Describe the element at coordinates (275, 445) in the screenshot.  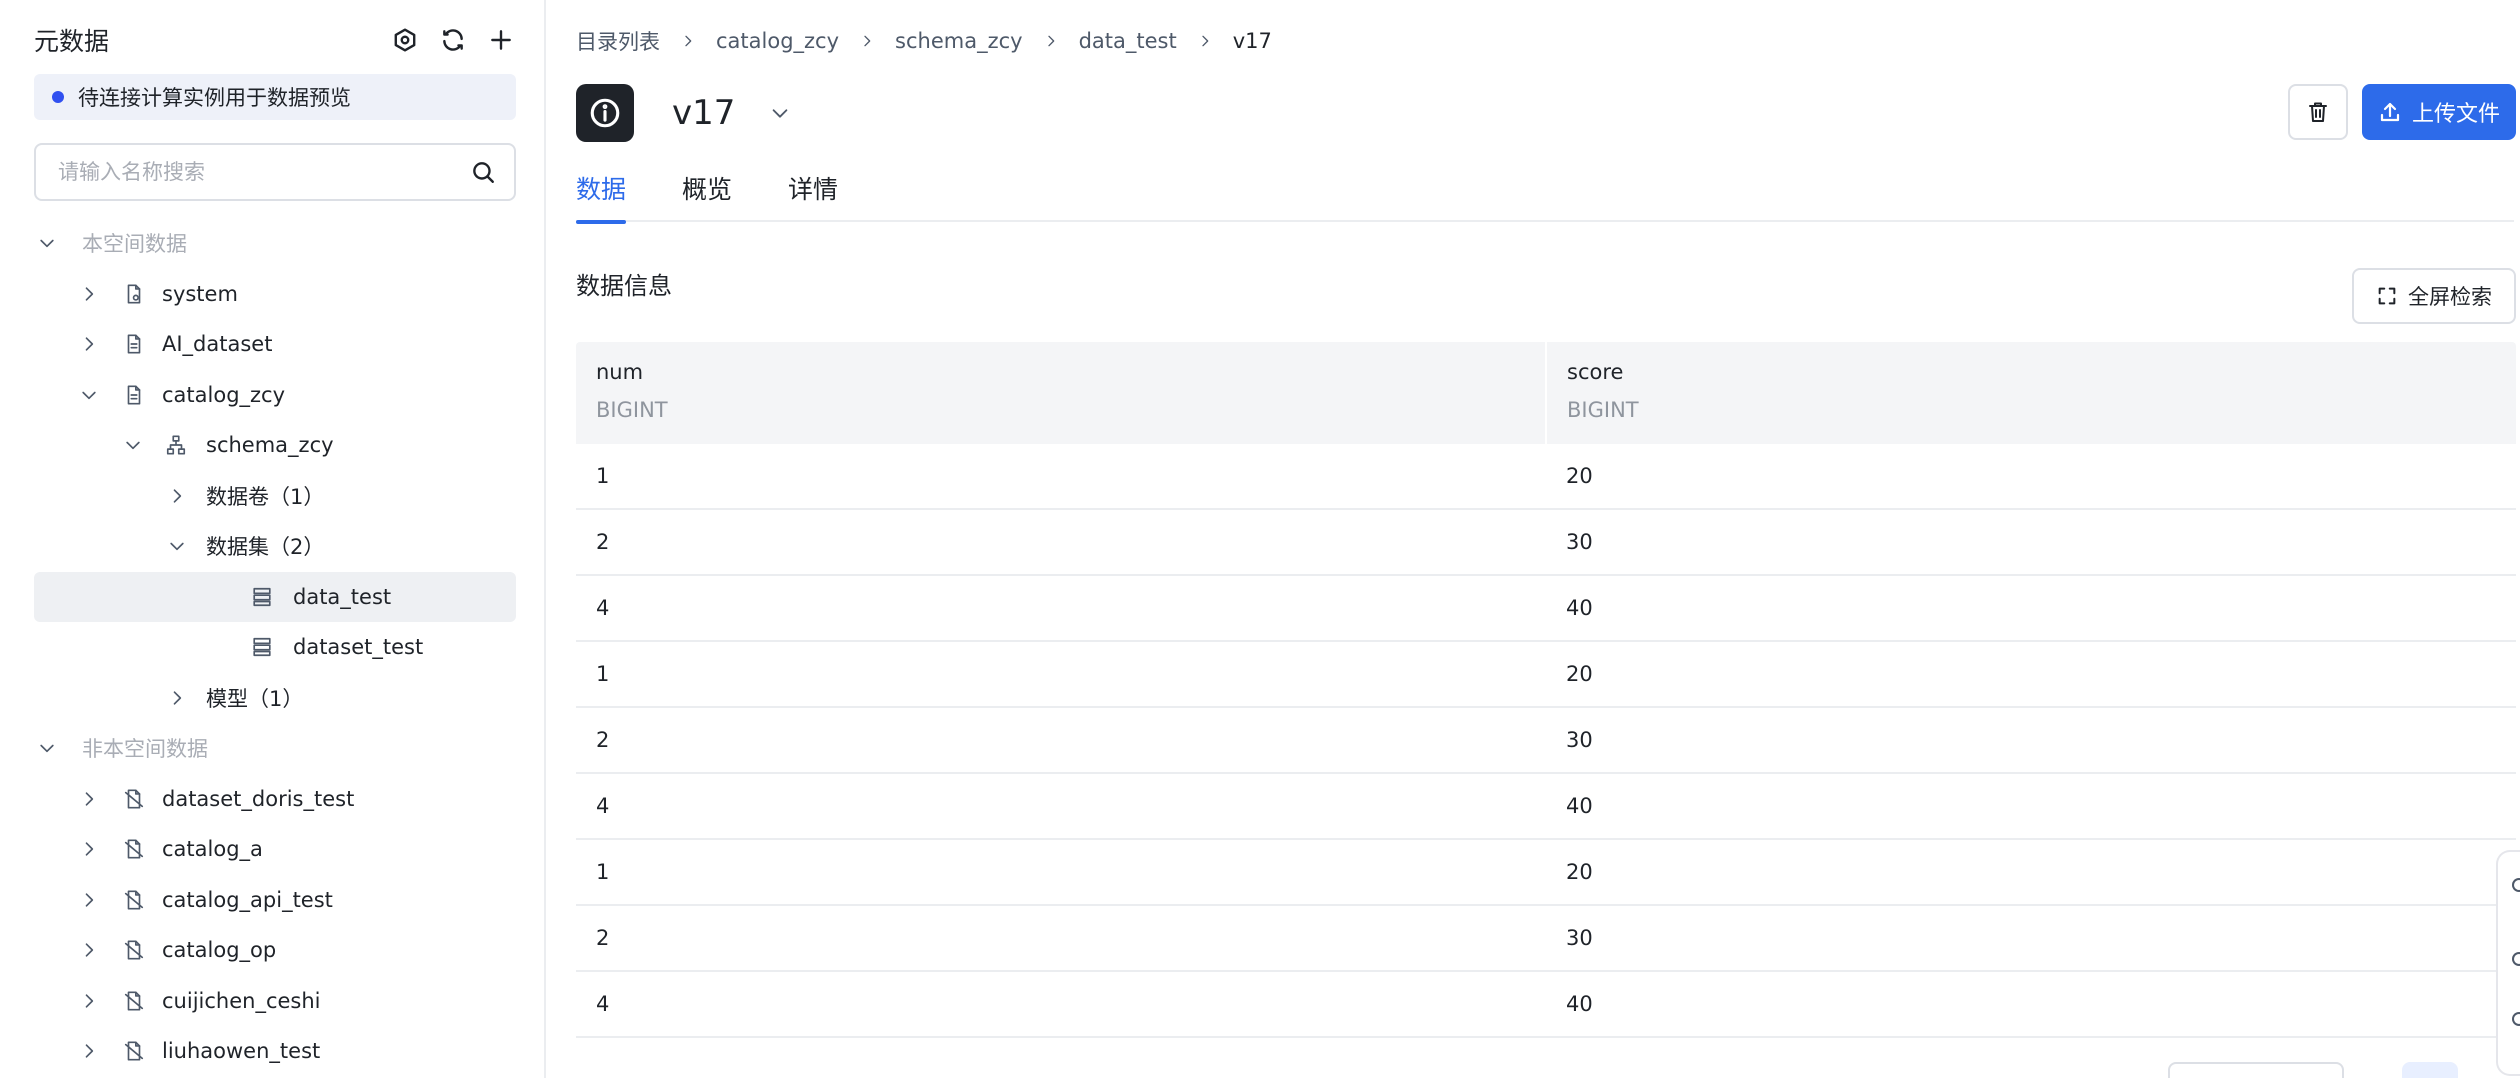
I see `tree-item-schema-zcy: schema_zcy` at that location.